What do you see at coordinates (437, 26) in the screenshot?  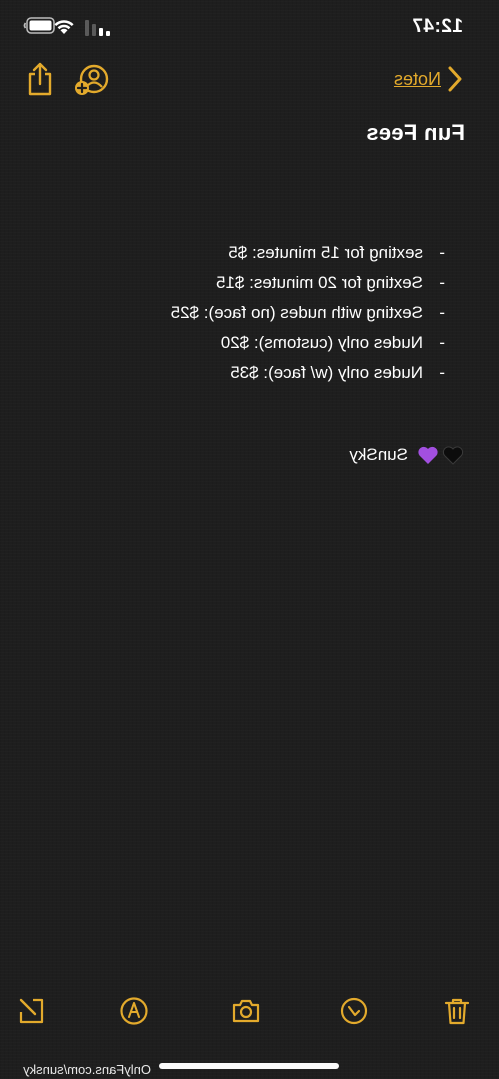 I see `status-time: 12:47` at bounding box center [437, 26].